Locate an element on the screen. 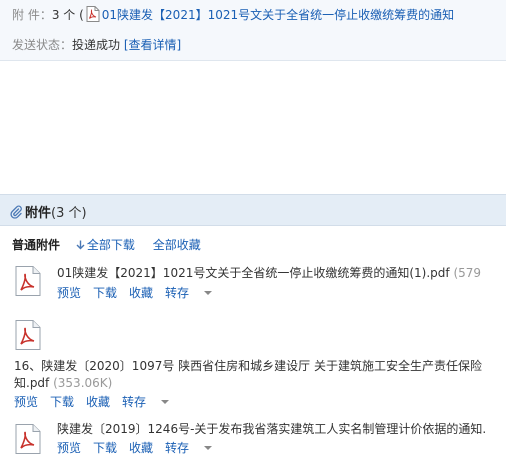 This screenshot has width=506, height=457. attachments-title: 附件(3 个) is located at coordinates (48, 212).